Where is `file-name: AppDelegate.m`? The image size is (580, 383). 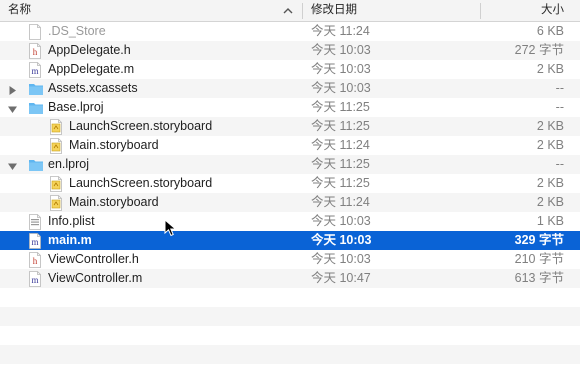 file-name: AppDelegate.m is located at coordinates (91, 69).